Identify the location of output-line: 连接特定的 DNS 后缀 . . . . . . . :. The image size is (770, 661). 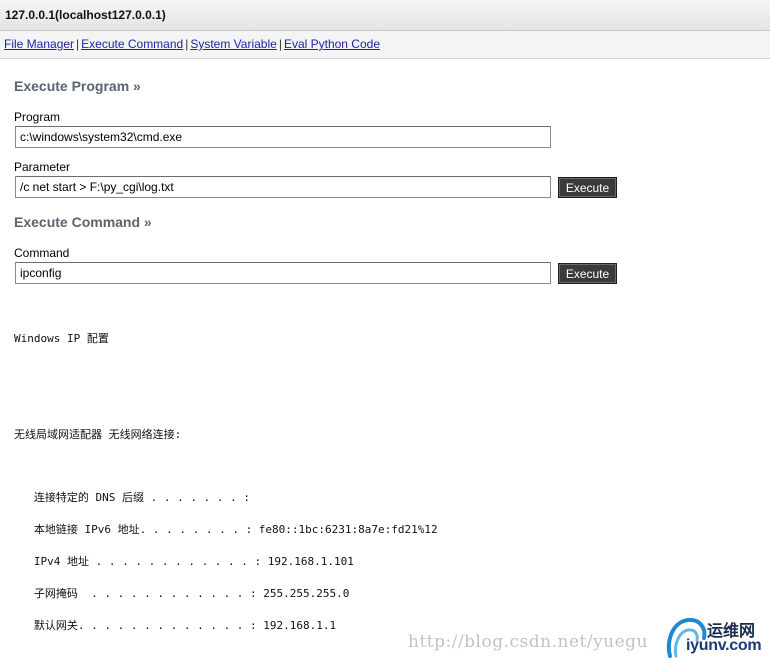
(132, 497).